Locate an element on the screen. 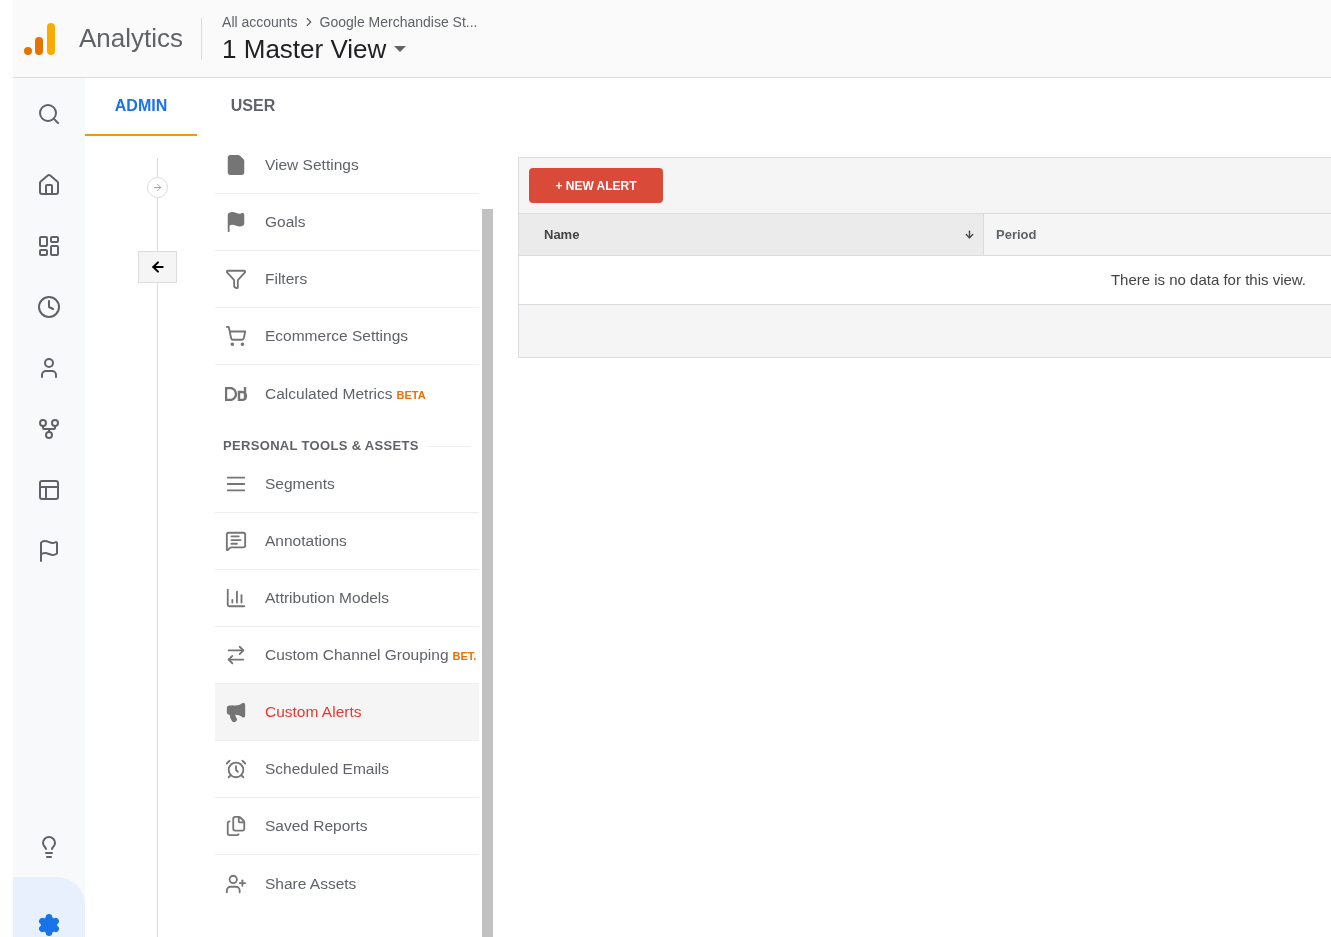 The height and width of the screenshot is (937, 1331). layout-icon is located at coordinates (49, 489).